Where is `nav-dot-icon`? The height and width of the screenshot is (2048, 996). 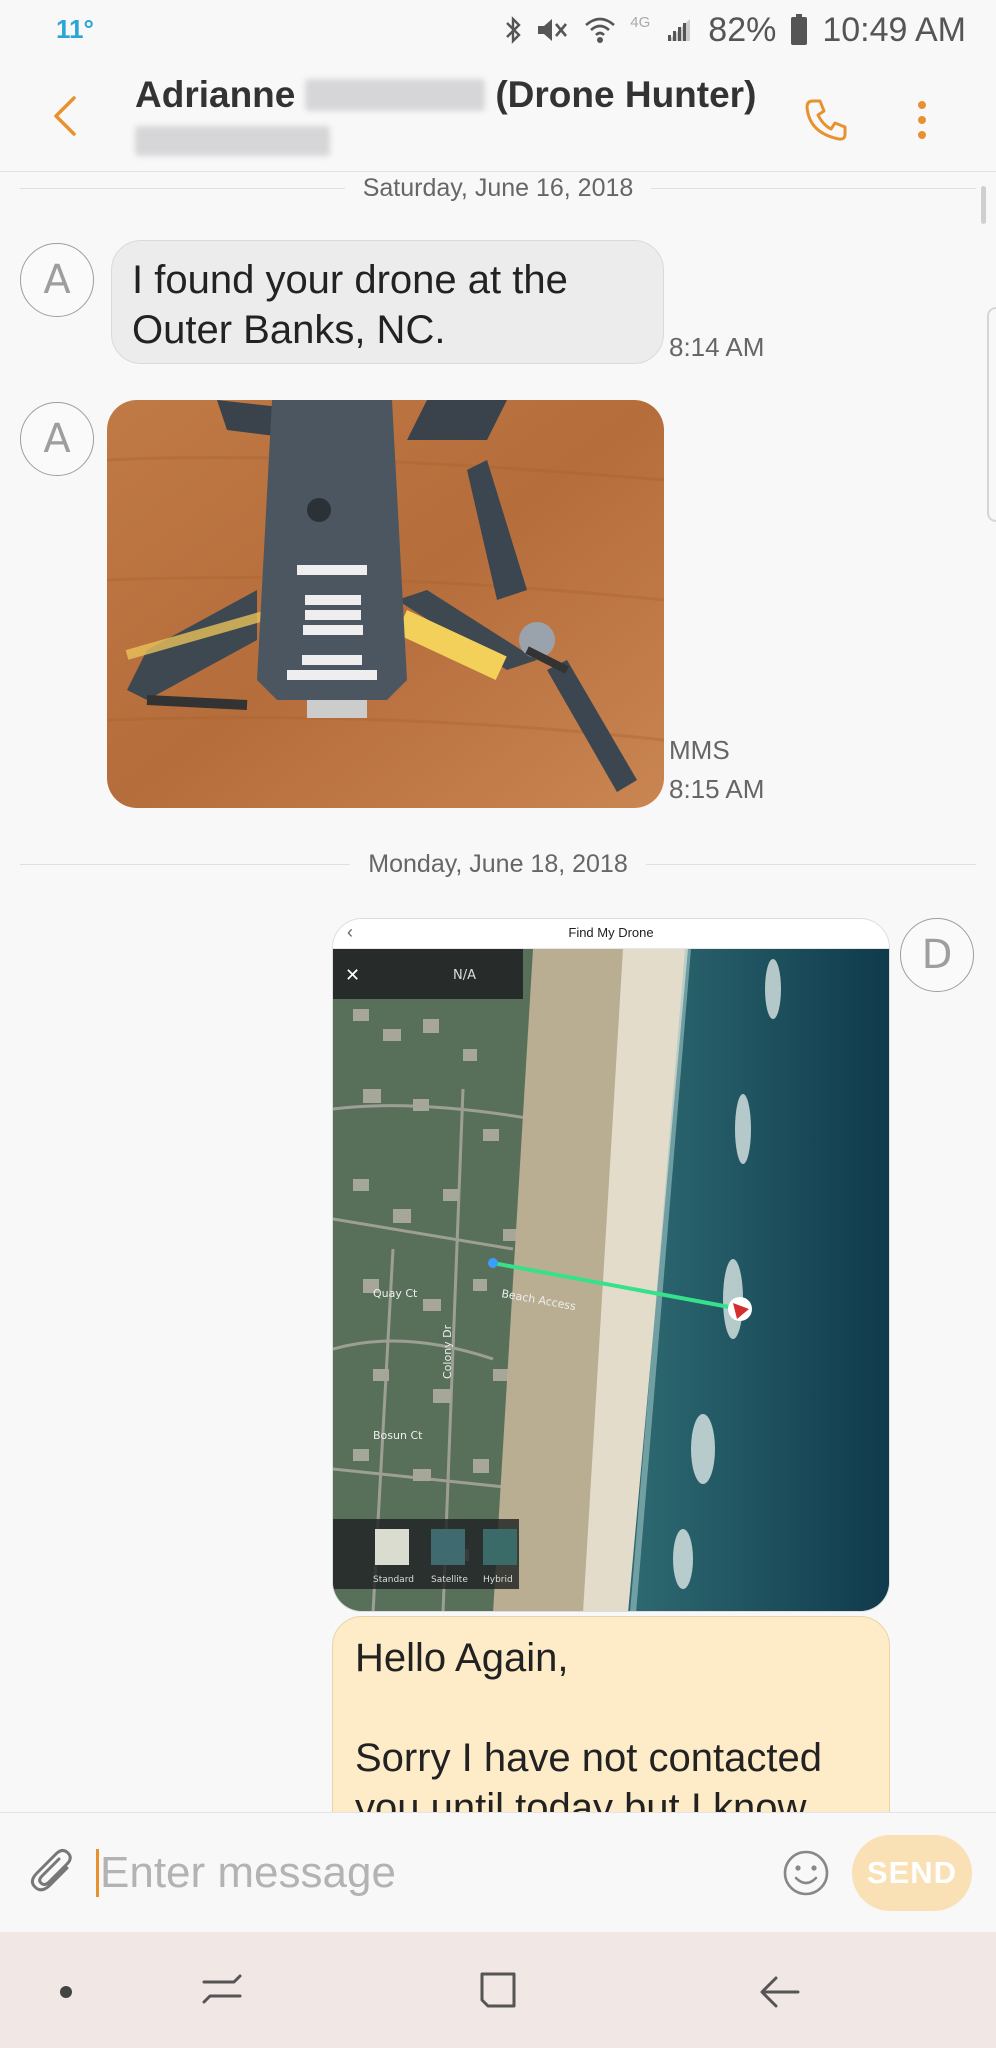
nav-dot-icon is located at coordinates (66, 1992).